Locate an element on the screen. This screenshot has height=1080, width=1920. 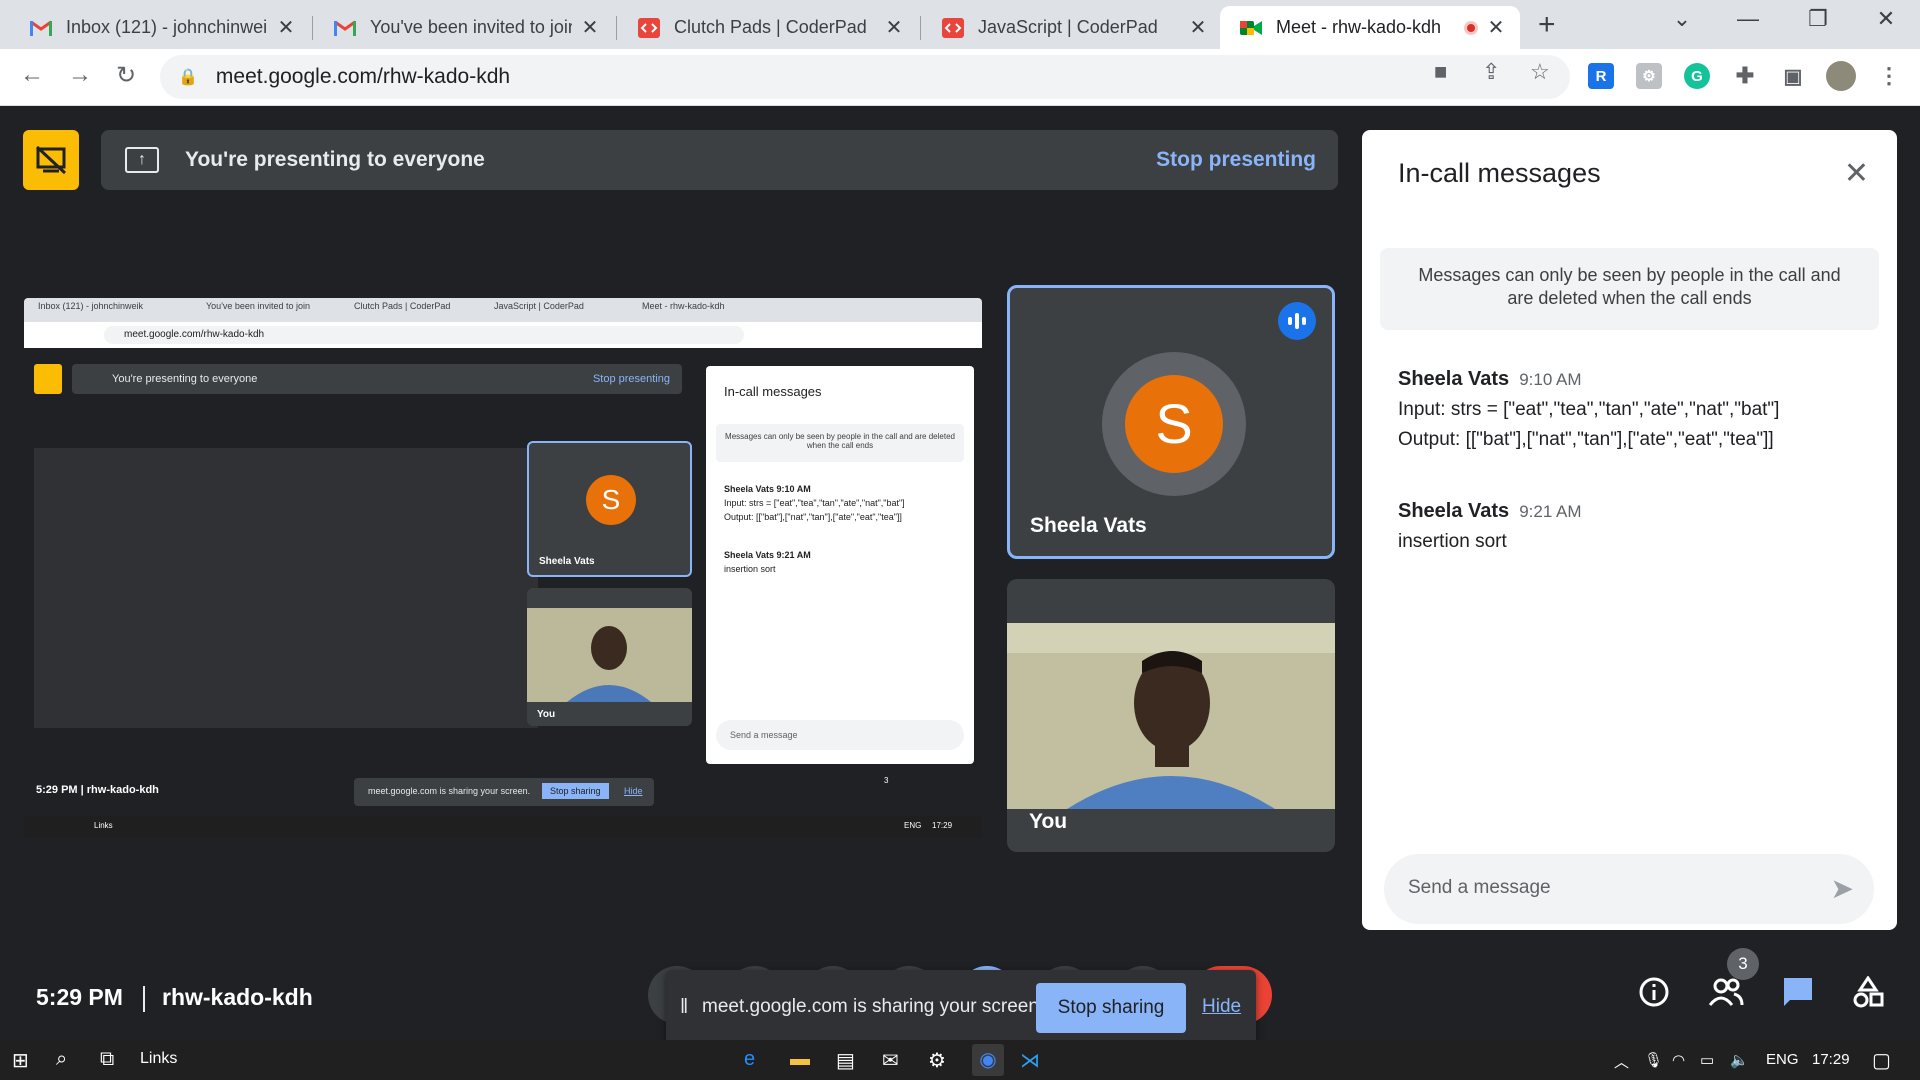
reload-icon: ↻ is located at coordinates (126, 75).